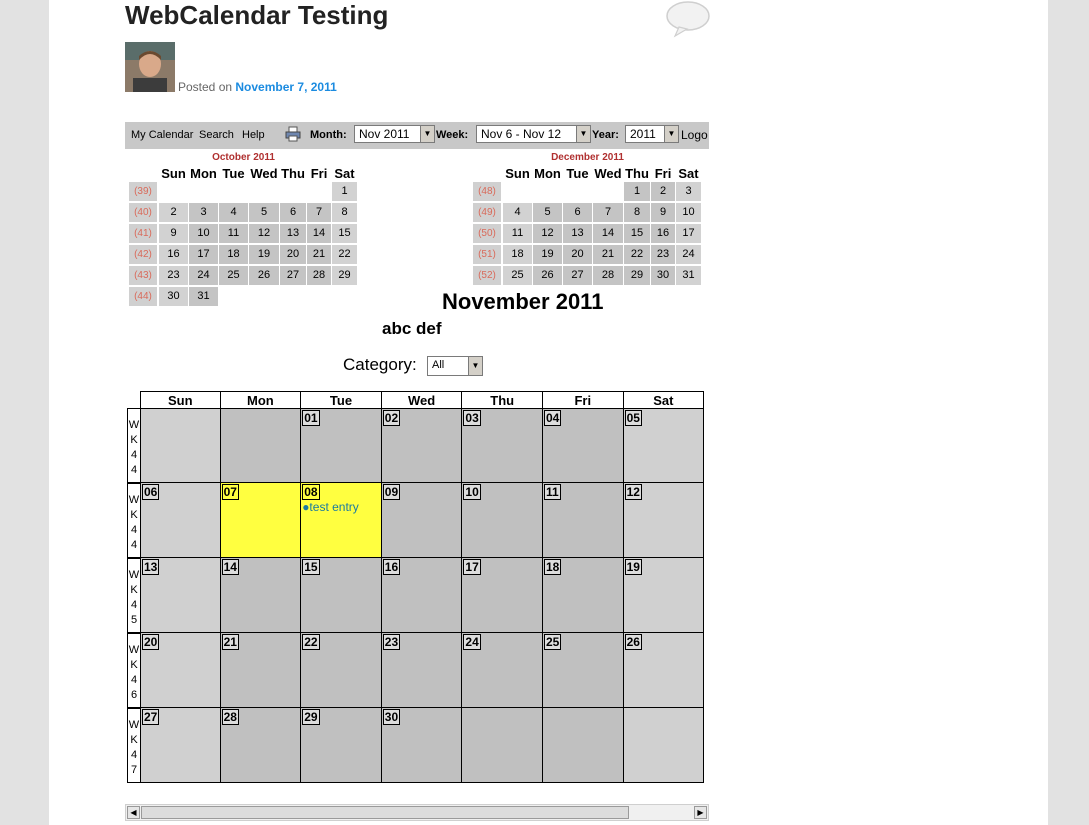  Describe the element at coordinates (391, 642) in the screenshot. I see `day-number-link: 23` at that location.